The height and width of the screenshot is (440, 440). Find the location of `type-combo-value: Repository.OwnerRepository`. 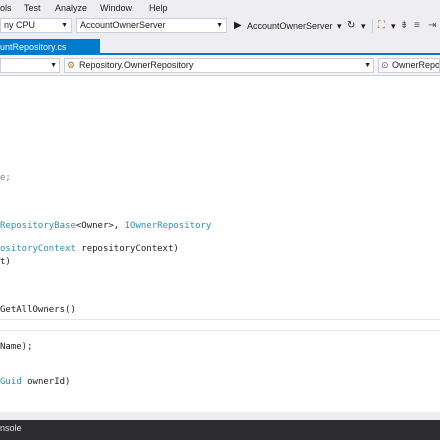

type-combo-value: Repository.OwnerRepository is located at coordinates (136, 65).